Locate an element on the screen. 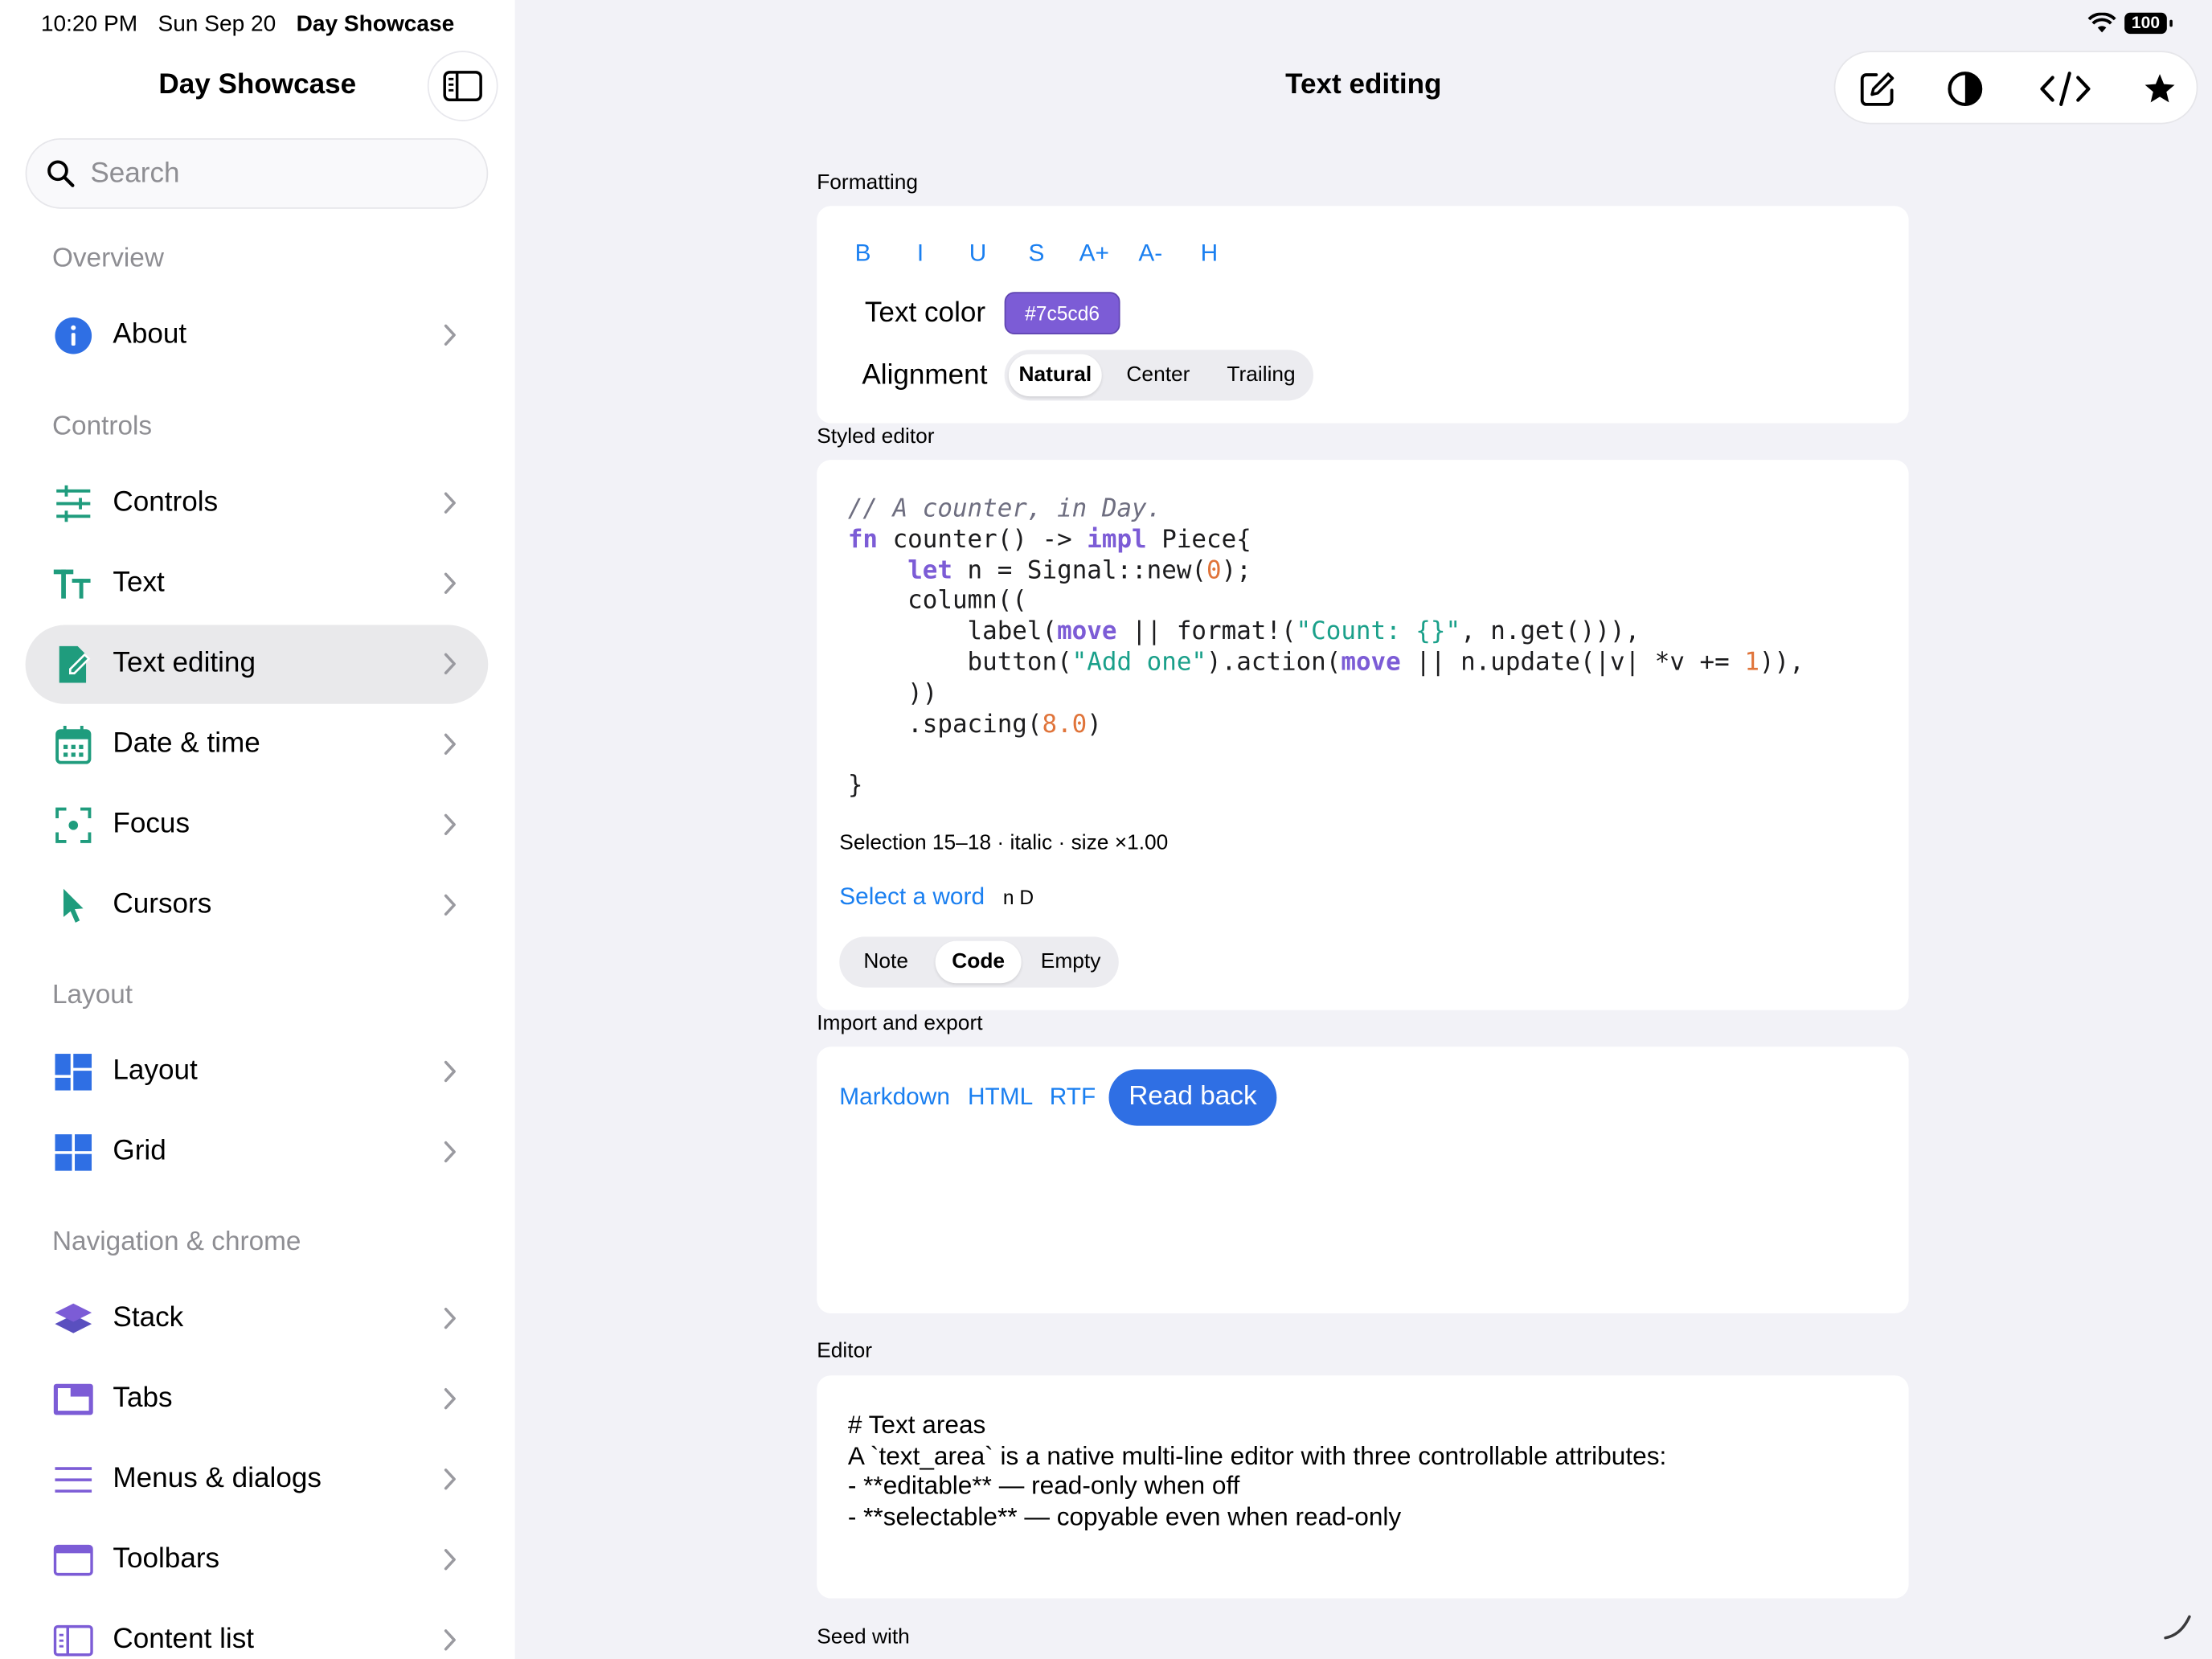 The image size is (2212, 1659). sidebar-item-label: Menus & dialogs is located at coordinates (217, 1478).